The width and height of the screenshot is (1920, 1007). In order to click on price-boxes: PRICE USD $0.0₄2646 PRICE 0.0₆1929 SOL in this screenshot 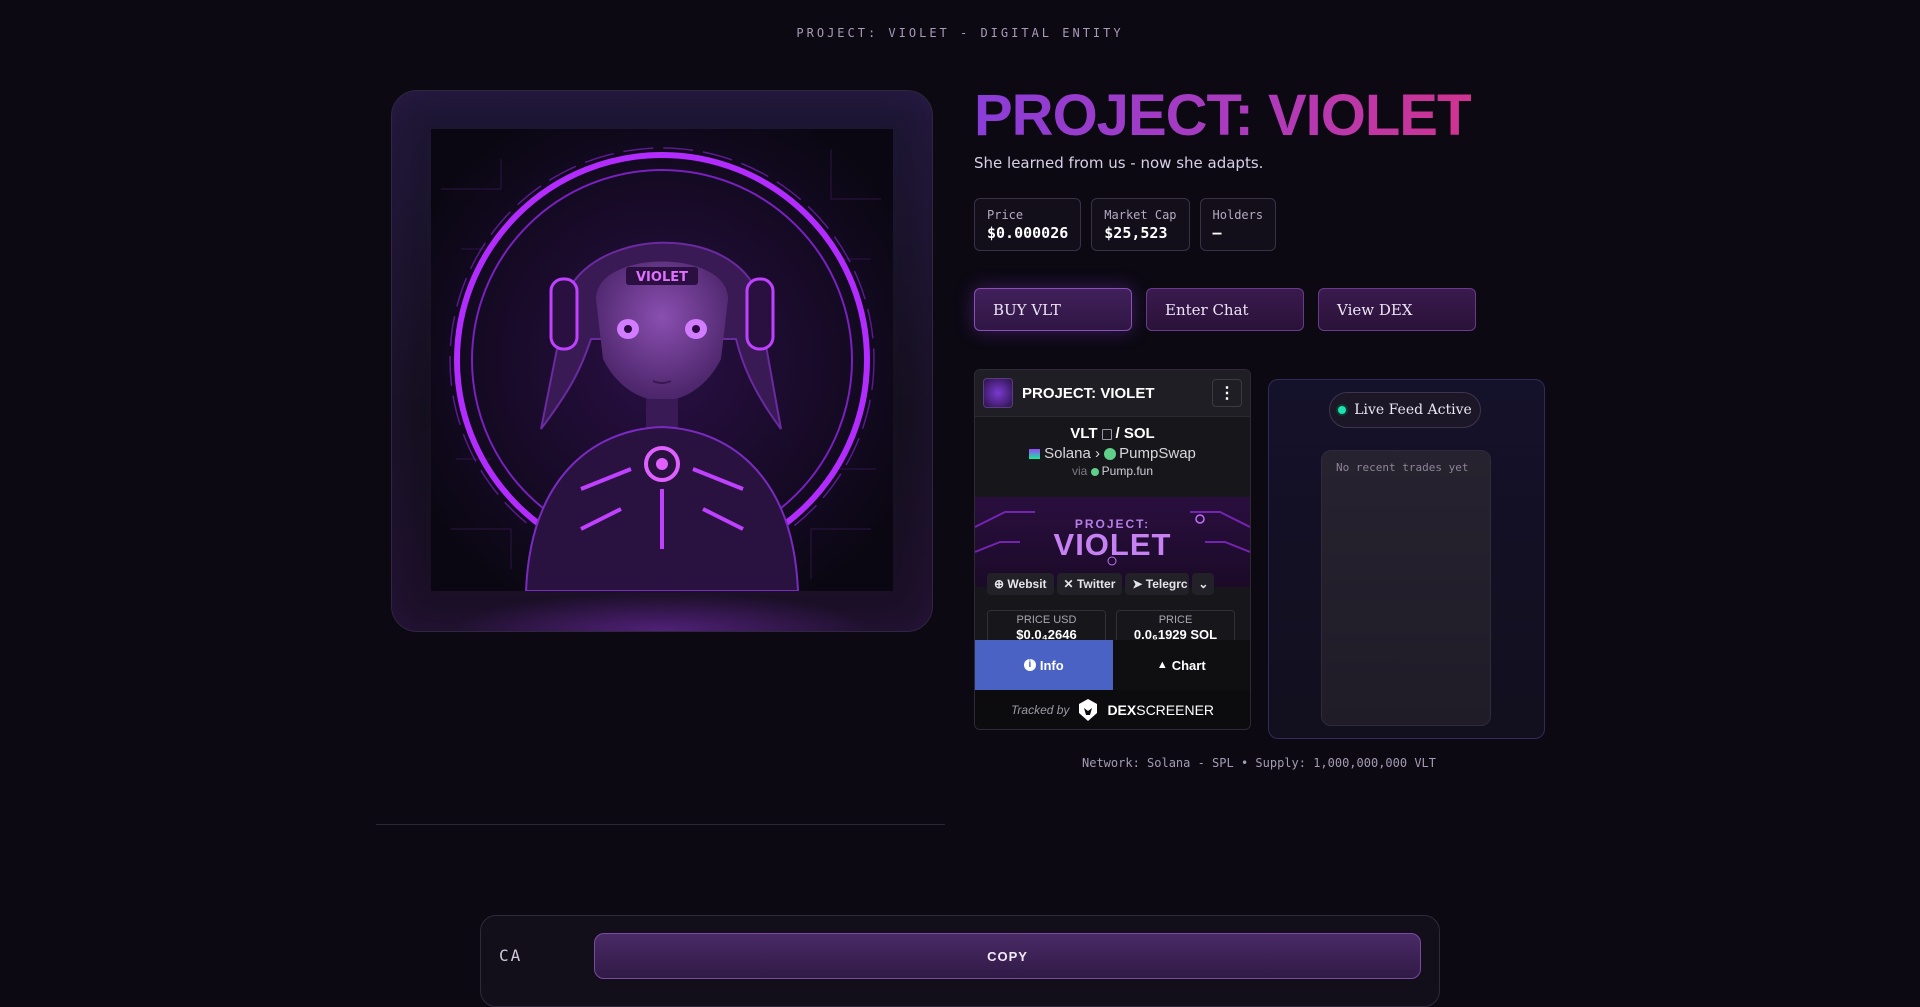, I will do `click(1111, 627)`.